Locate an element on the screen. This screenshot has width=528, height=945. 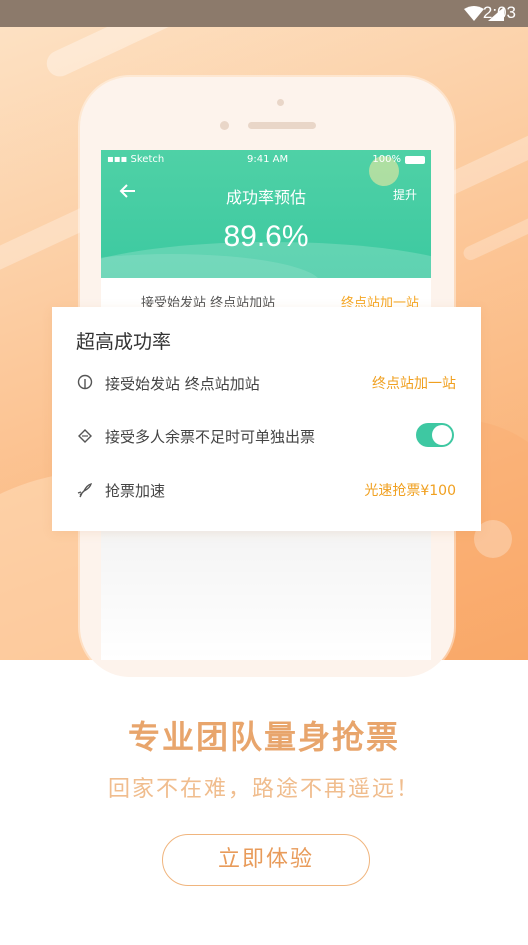
option-label: 接受始发站 终点站加站 is located at coordinates (182, 384).